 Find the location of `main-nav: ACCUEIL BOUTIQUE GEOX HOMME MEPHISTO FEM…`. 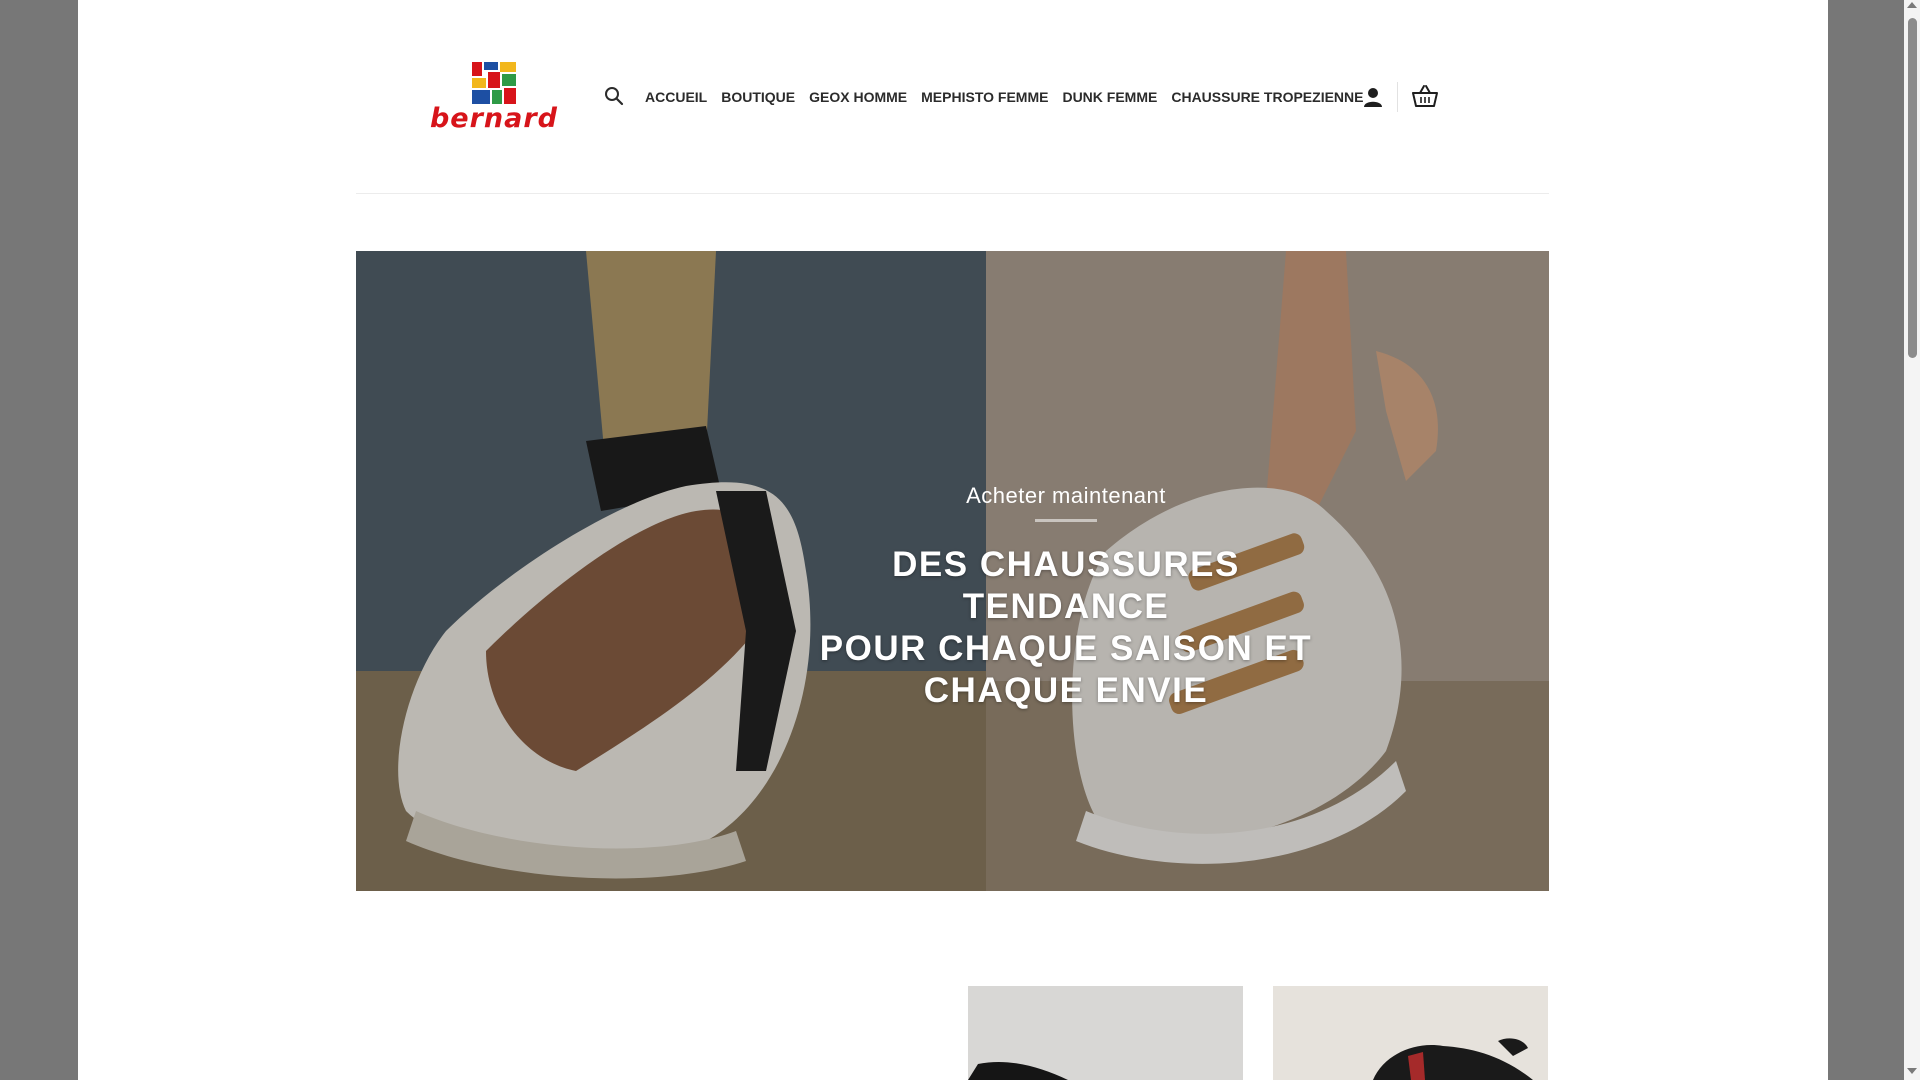

main-nav: ACCUEIL BOUTIQUE GEOX HOMME MEPHISTO FEM… is located at coordinates (1004, 97).